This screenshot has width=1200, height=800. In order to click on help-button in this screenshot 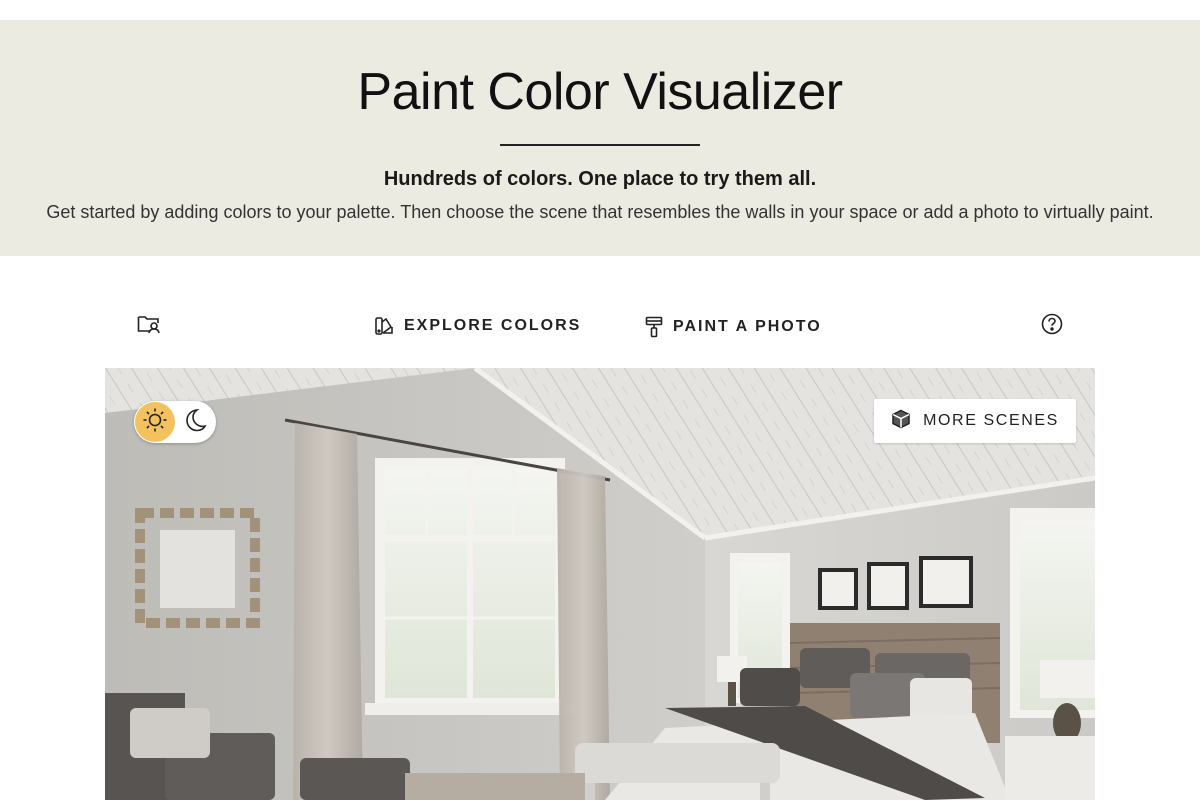, I will do `click(1052, 324)`.